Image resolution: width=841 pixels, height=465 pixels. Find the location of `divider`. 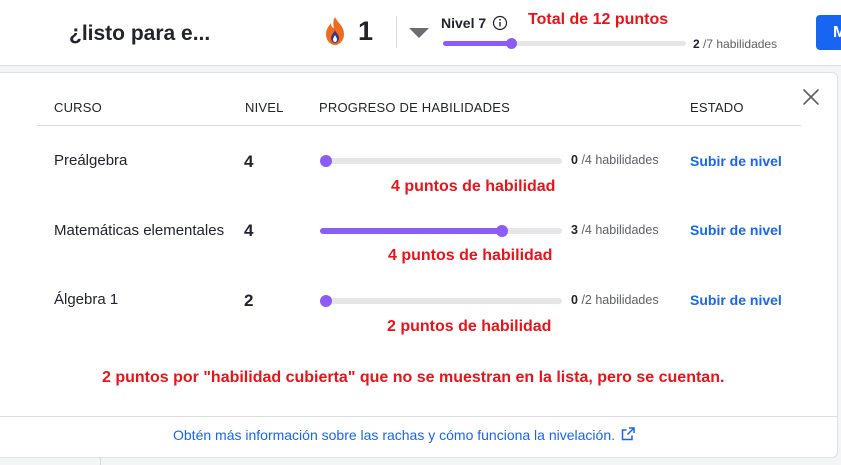

divider is located at coordinates (396, 32).